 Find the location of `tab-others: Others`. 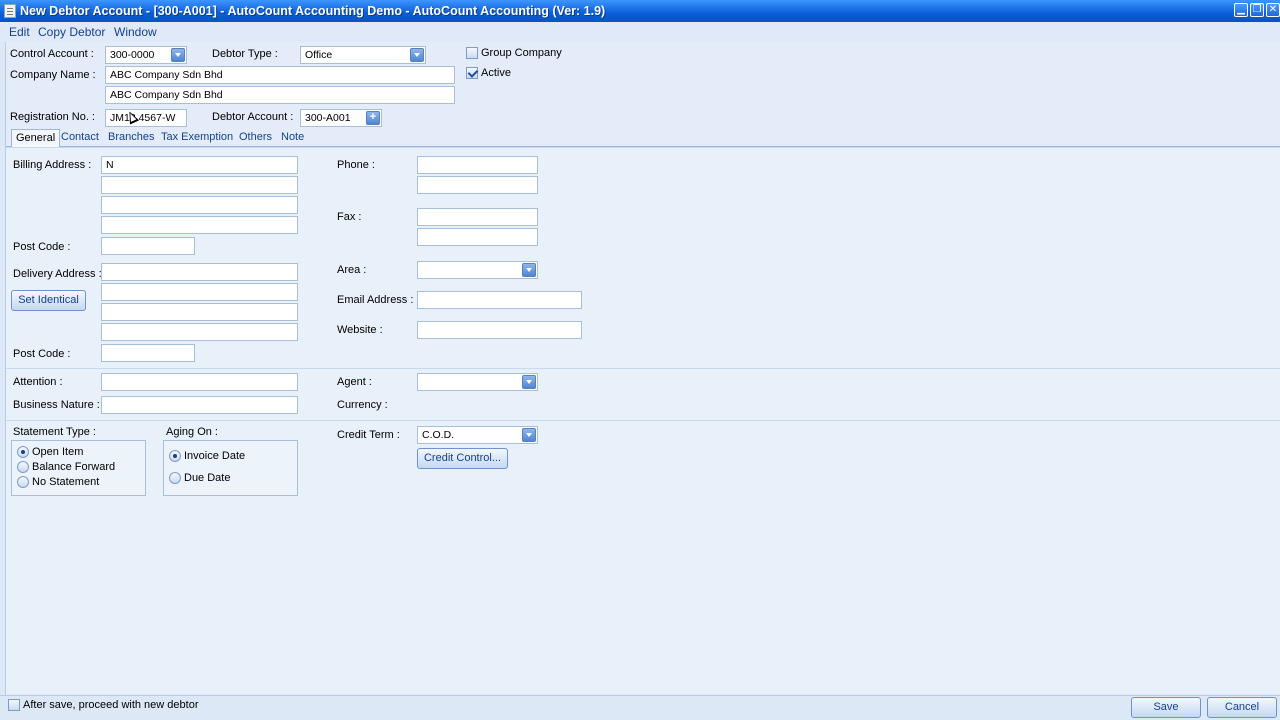

tab-others: Others is located at coordinates (255, 138).